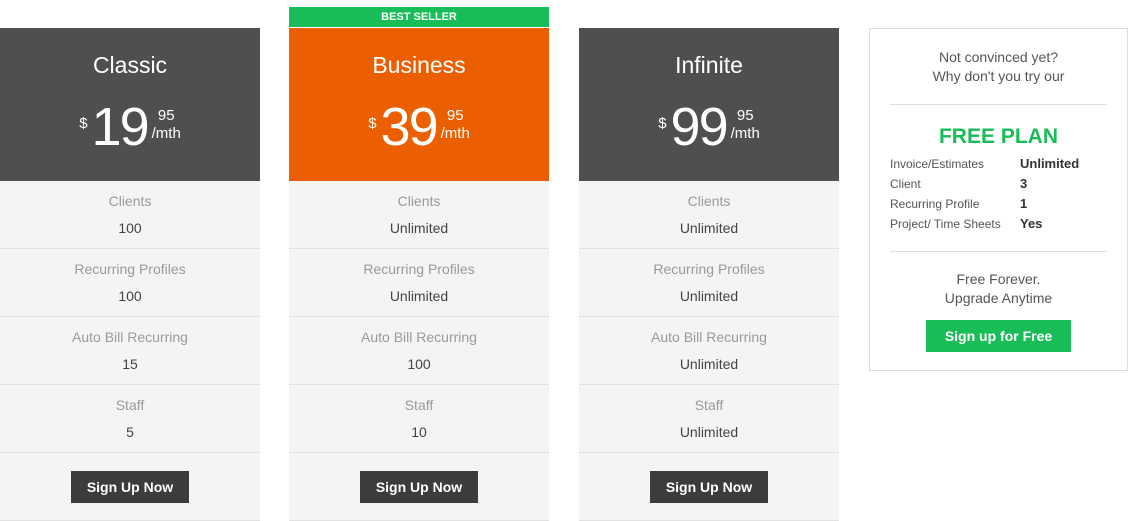 The image size is (1131, 521). I want to click on plan-name: Business, so click(419, 65).